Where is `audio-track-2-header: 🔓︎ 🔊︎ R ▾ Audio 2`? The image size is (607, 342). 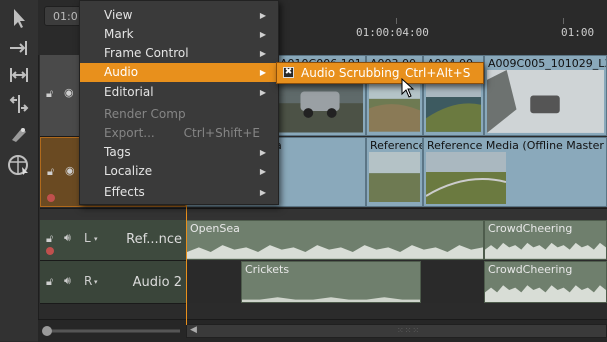 audio-track-2-header: 🔓︎ 🔊︎ R ▾ Audio 2 is located at coordinates (113, 282).